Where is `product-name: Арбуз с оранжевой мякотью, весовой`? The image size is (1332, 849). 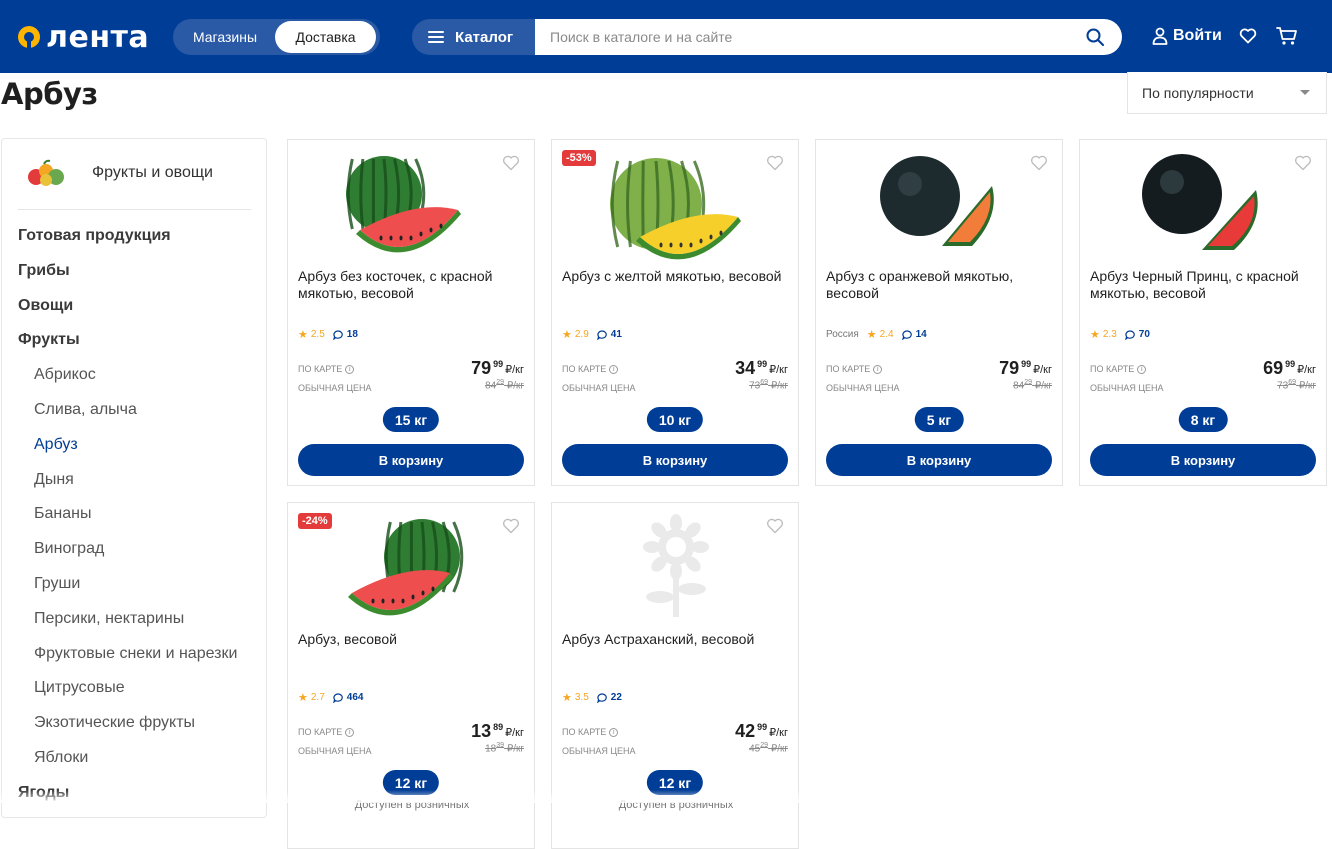 product-name: Арбуз с оранжевой мякотью, весовой is located at coordinates (941, 285).